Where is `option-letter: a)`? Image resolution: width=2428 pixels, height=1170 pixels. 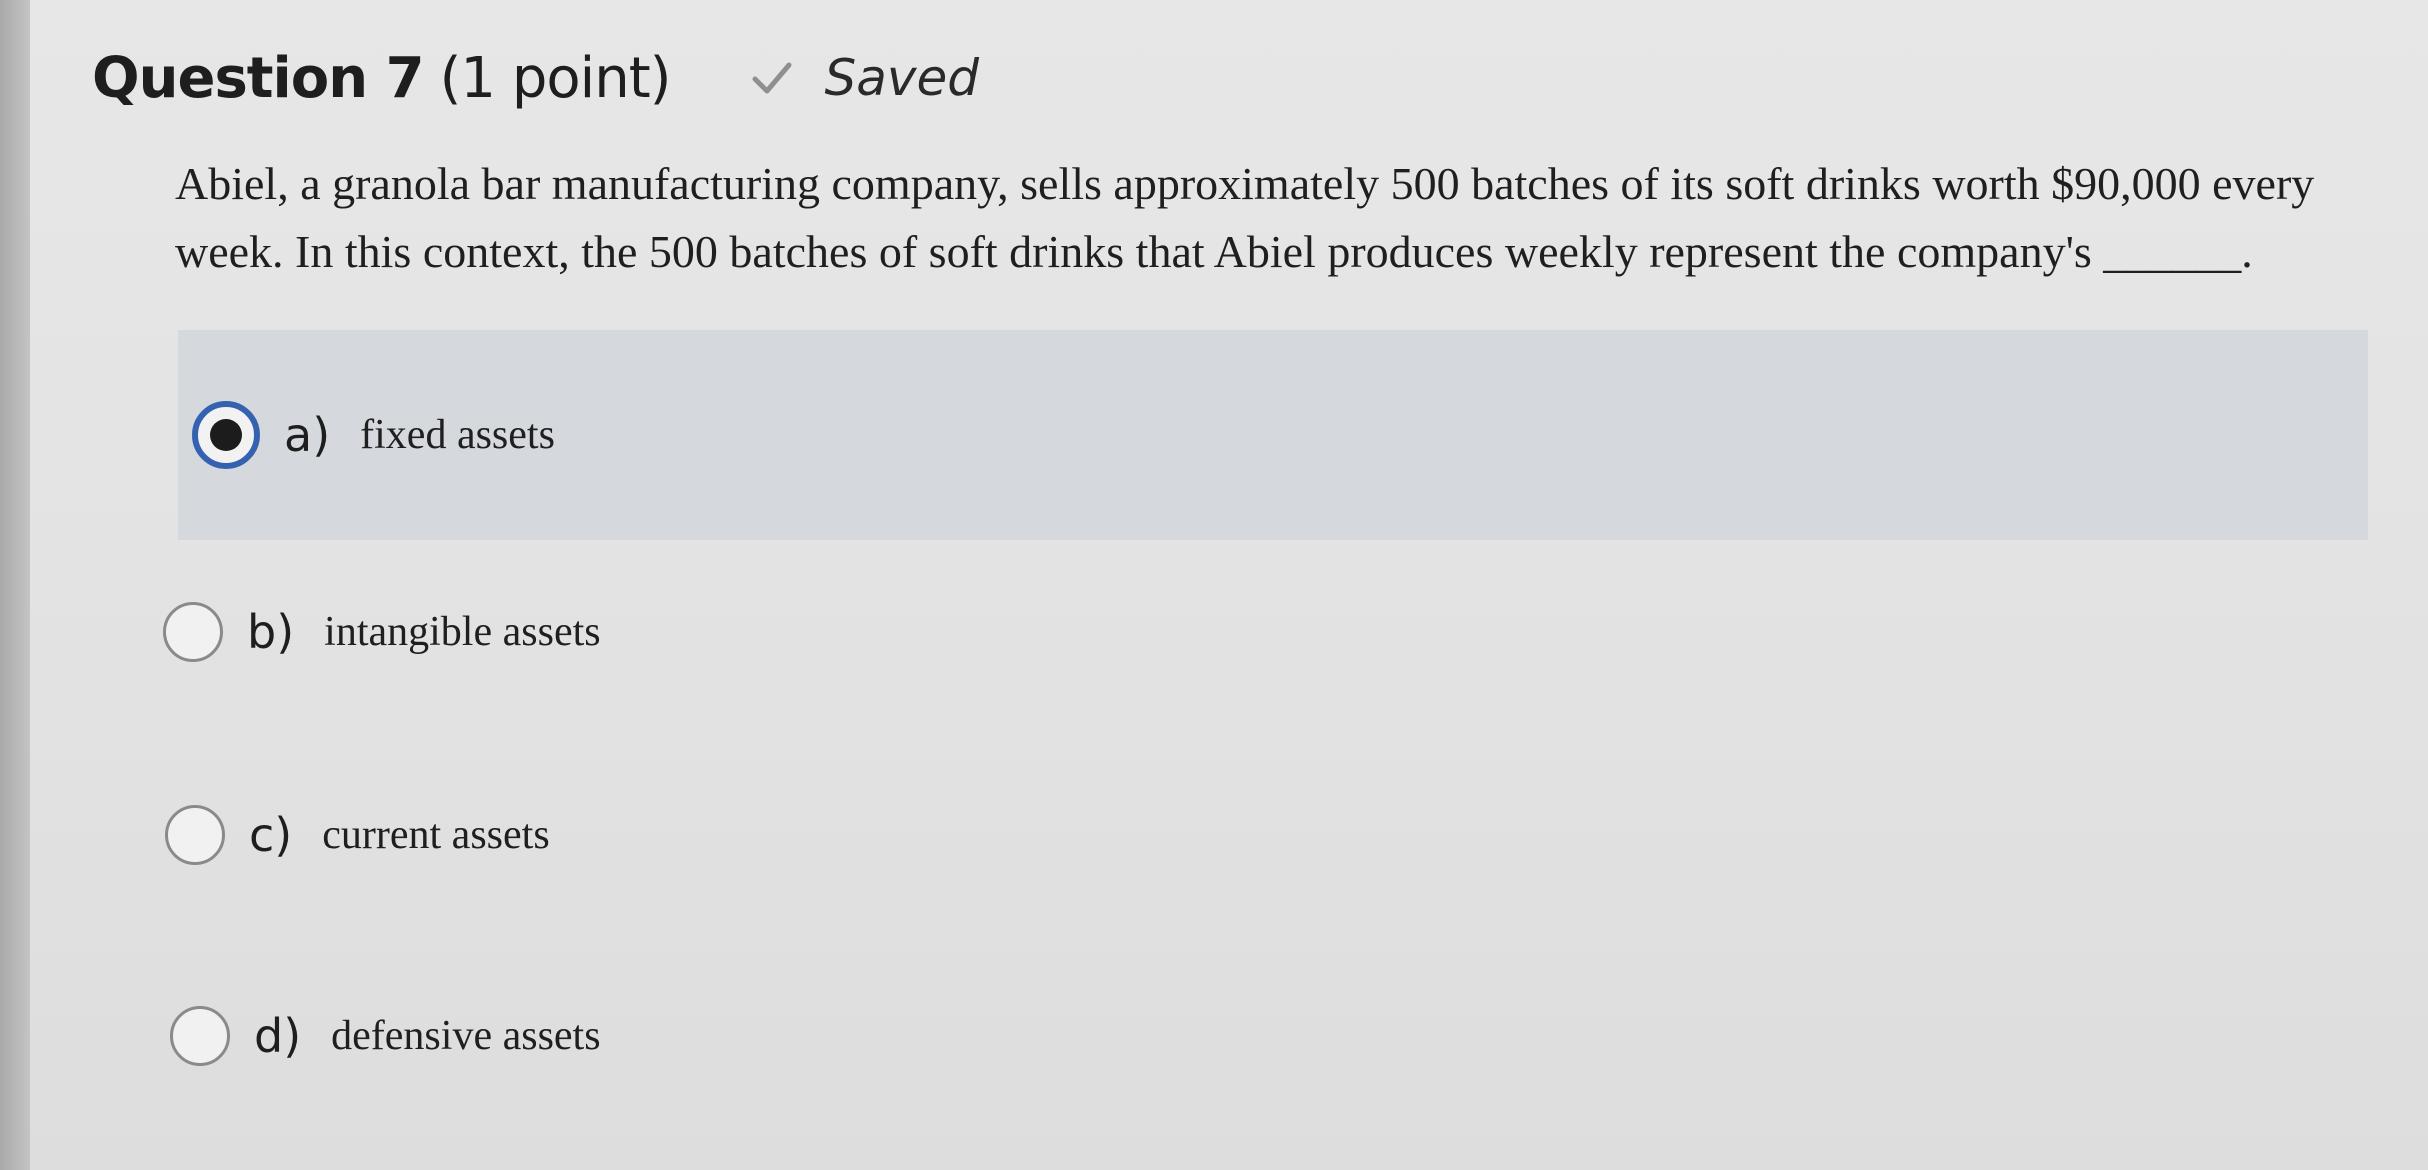 option-letter: a) is located at coordinates (307, 435).